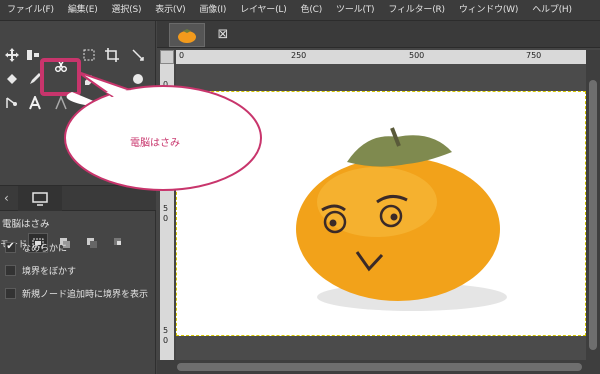  Describe the element at coordinates (138, 79) in the screenshot. I see `smudge-icon` at that location.